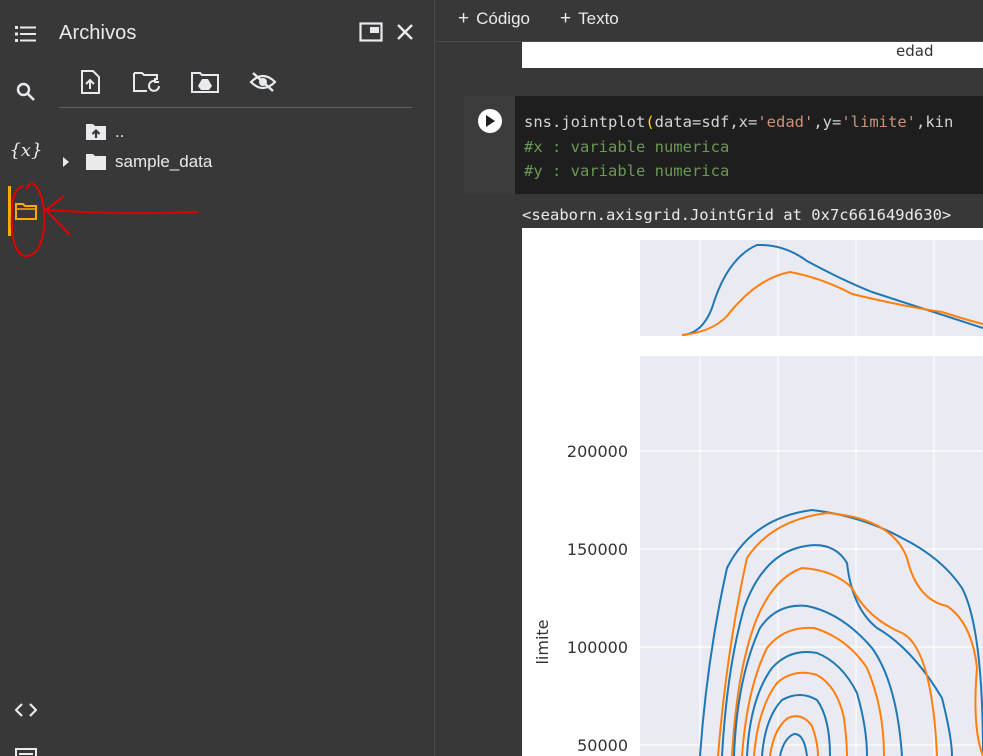 The image size is (983, 756). Describe the element at coordinates (26, 746) in the screenshot. I see `terminal-icon` at that location.